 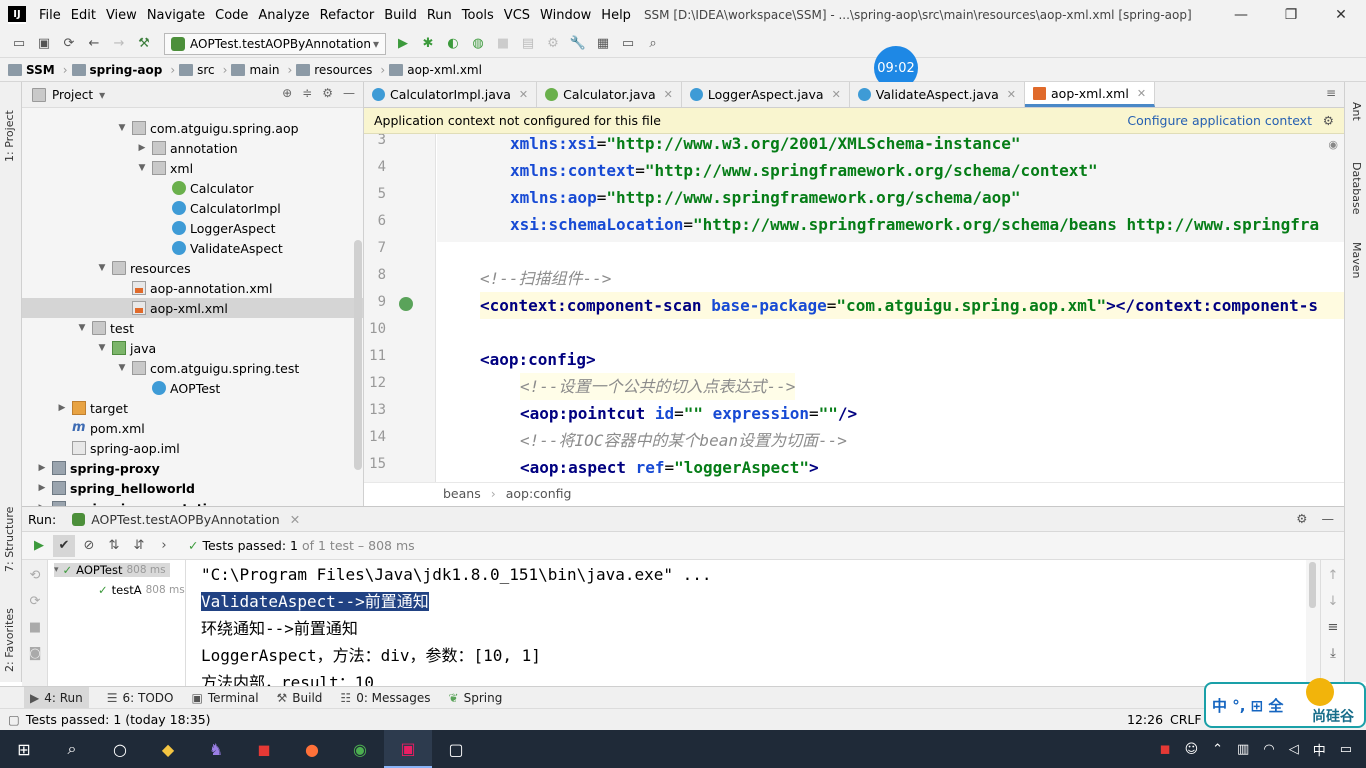 I want to click on open-folder-icon: ▭, so click(x=19, y=44).